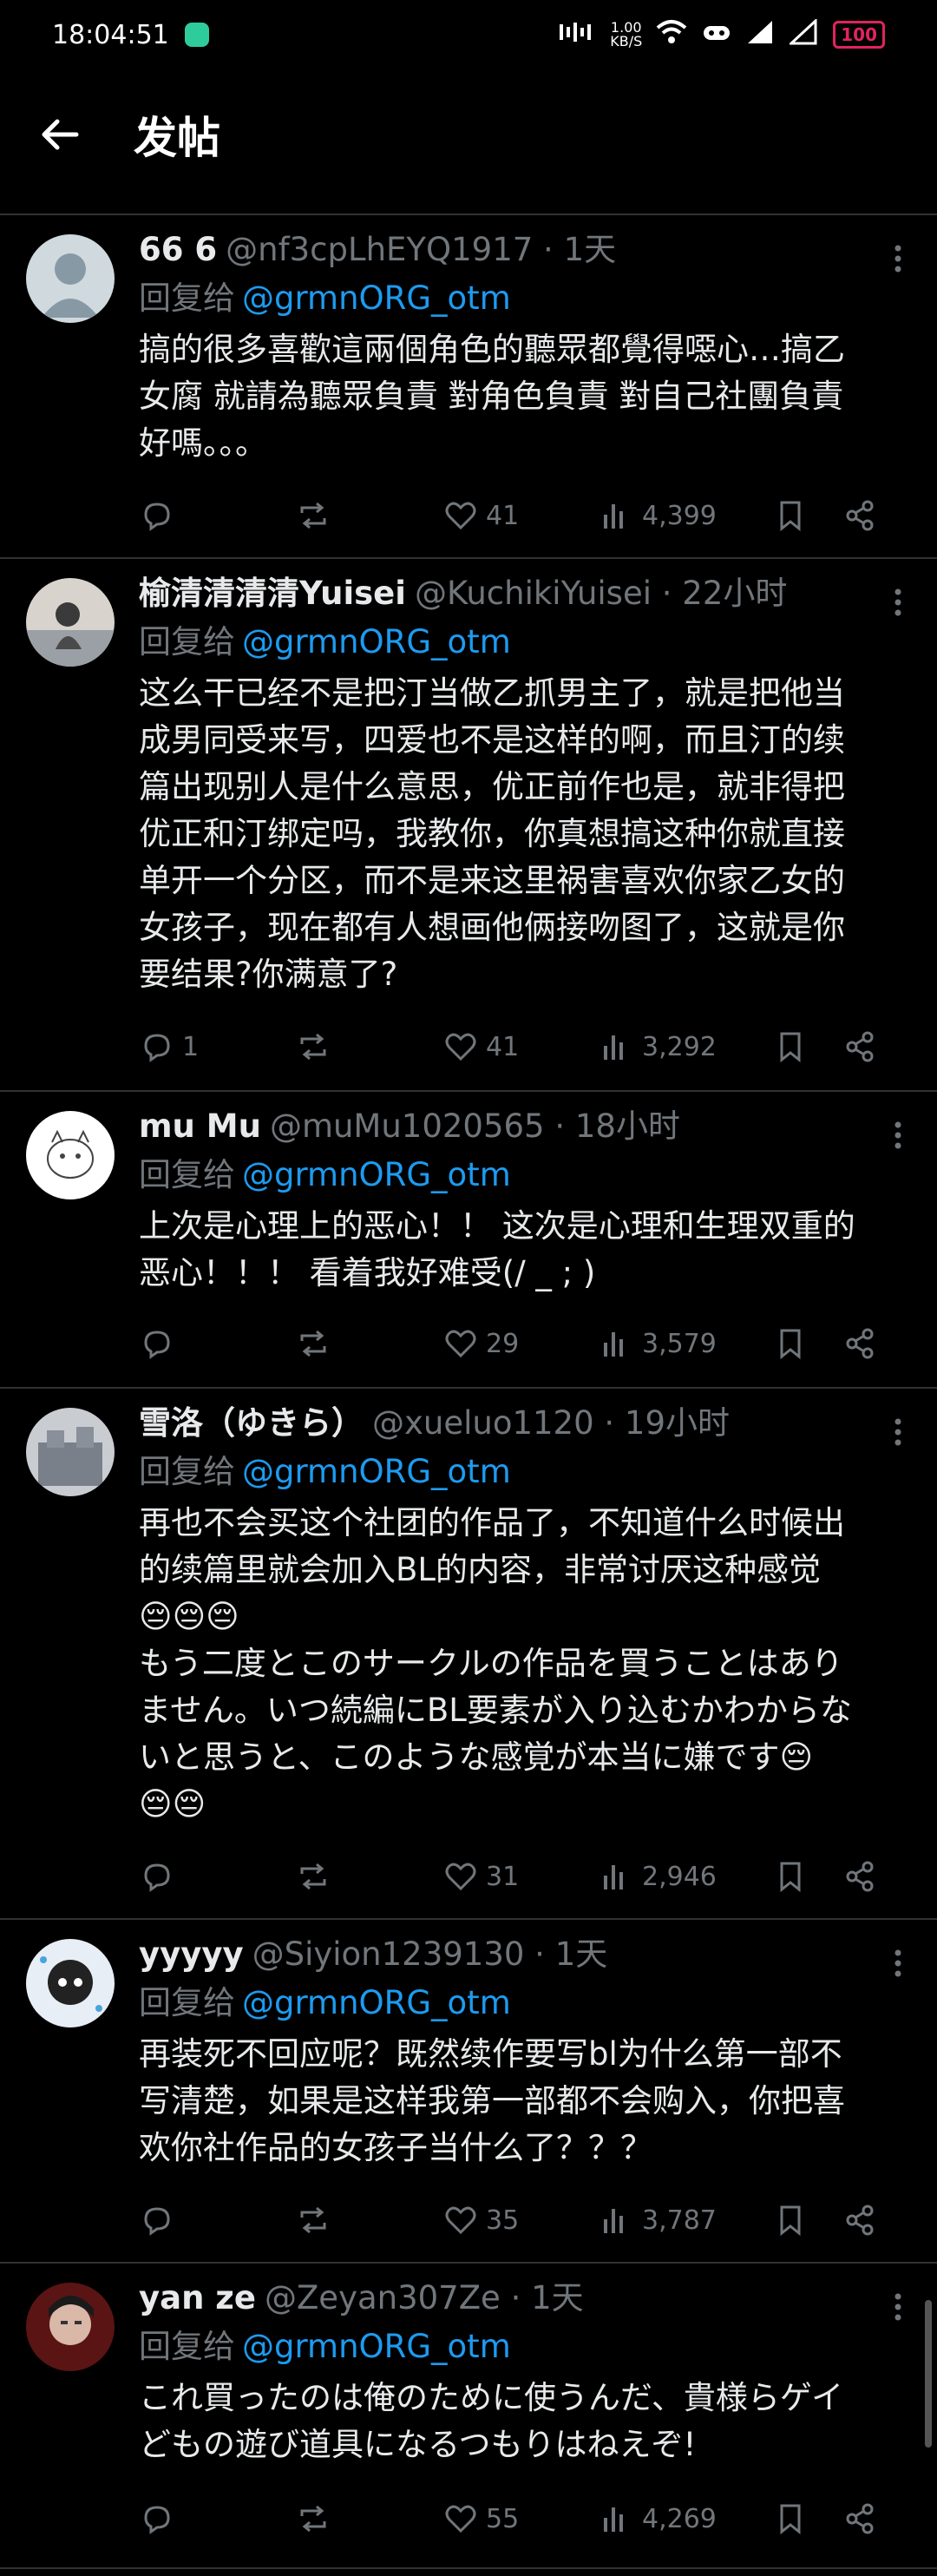  I want to click on views-button: 4,399, so click(685, 515).